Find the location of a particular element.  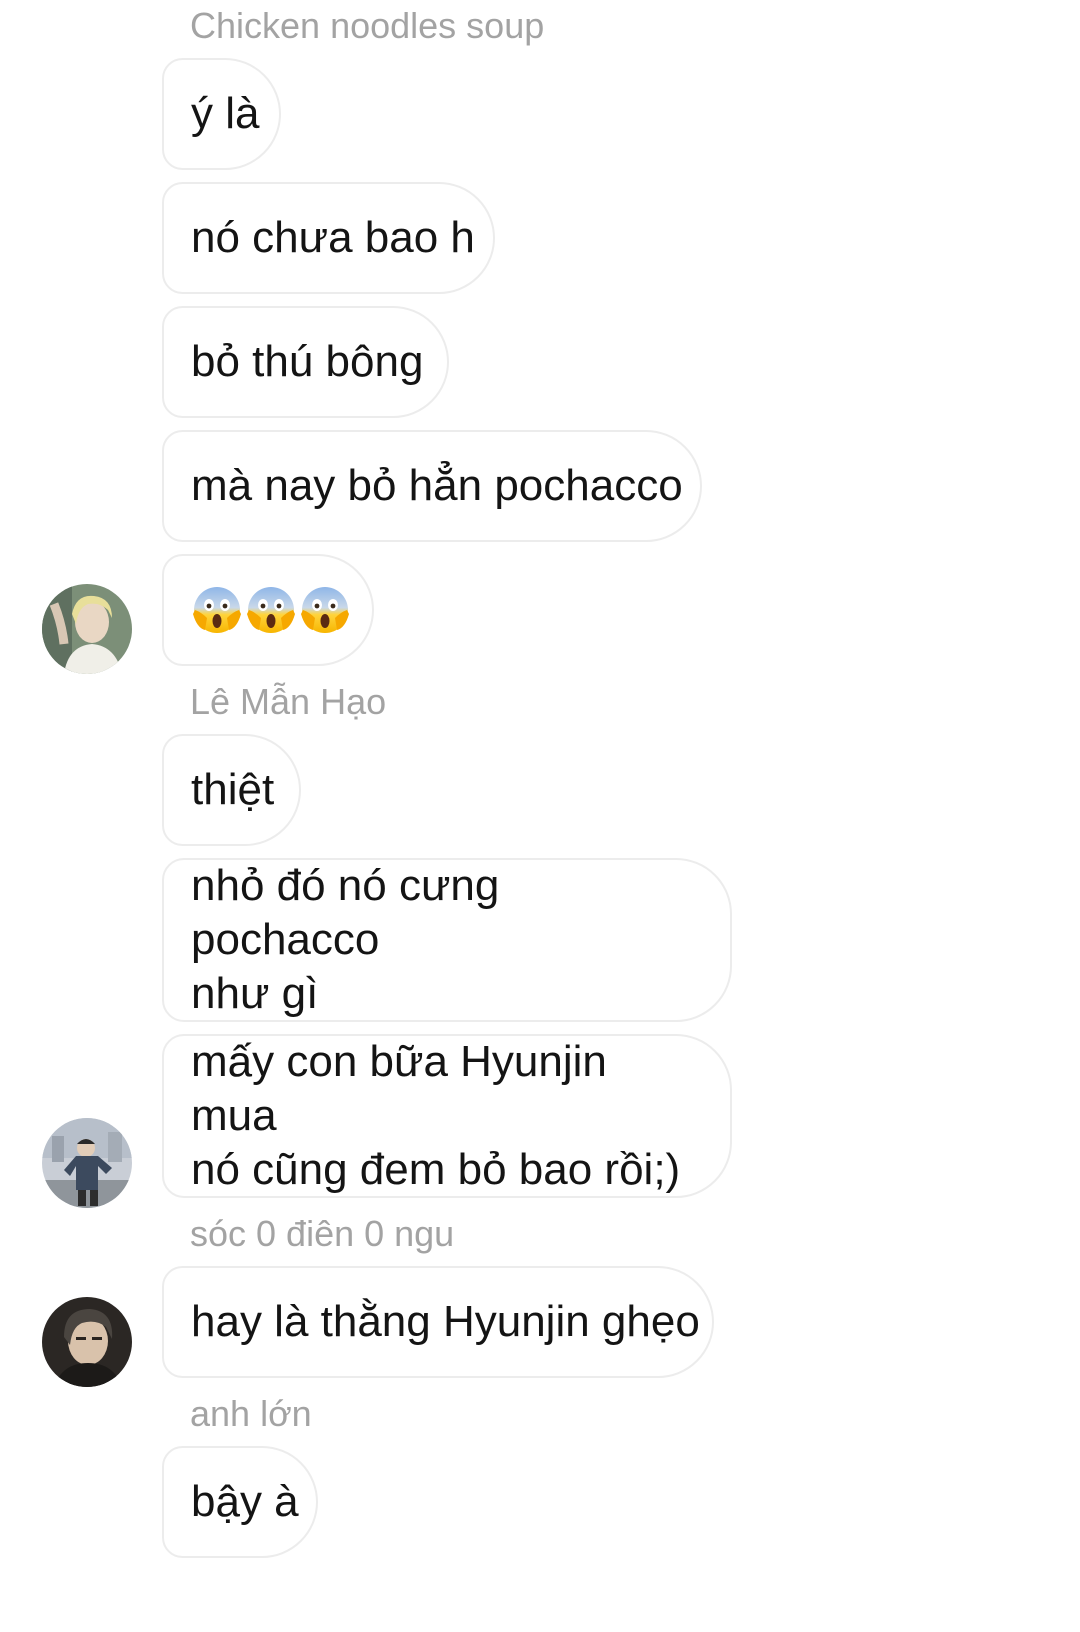

message-bubble: mà nay bỏ hẳn pochacco is located at coordinates (432, 486).